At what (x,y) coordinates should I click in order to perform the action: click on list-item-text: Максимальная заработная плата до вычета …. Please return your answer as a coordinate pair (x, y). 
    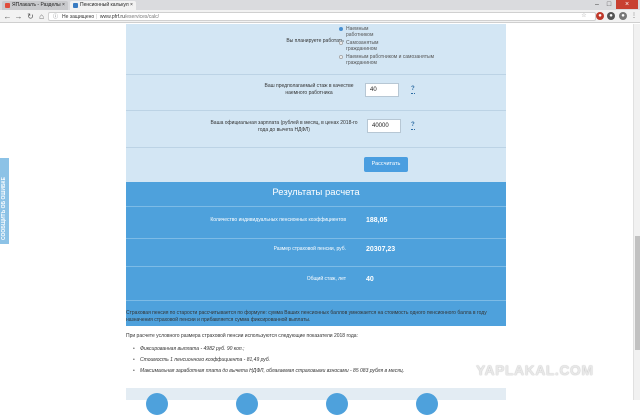
    Looking at the image, I should click on (272, 371).